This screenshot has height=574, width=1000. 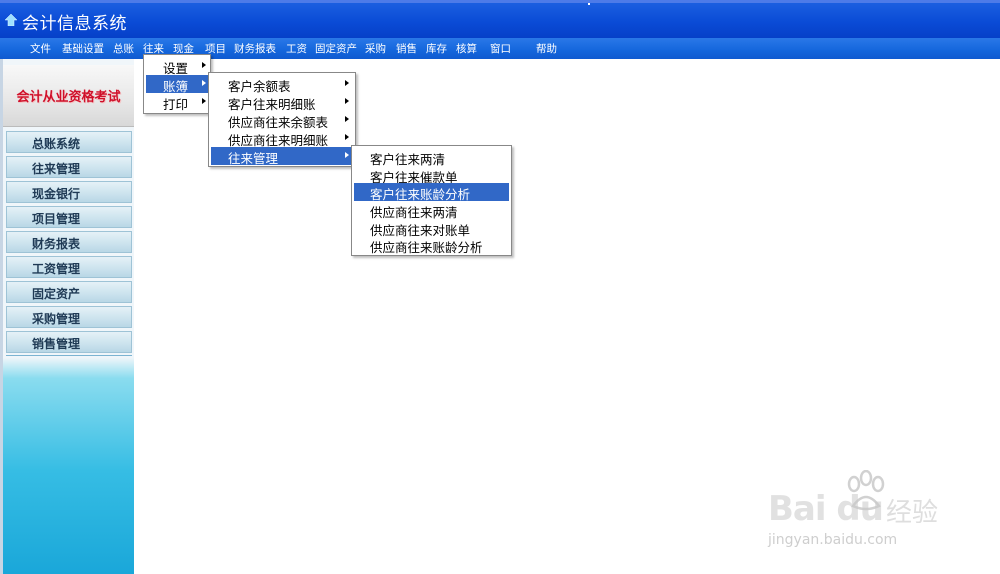 What do you see at coordinates (56, 319) in the screenshot?
I see `sidebar-item-label: 采购管理` at bounding box center [56, 319].